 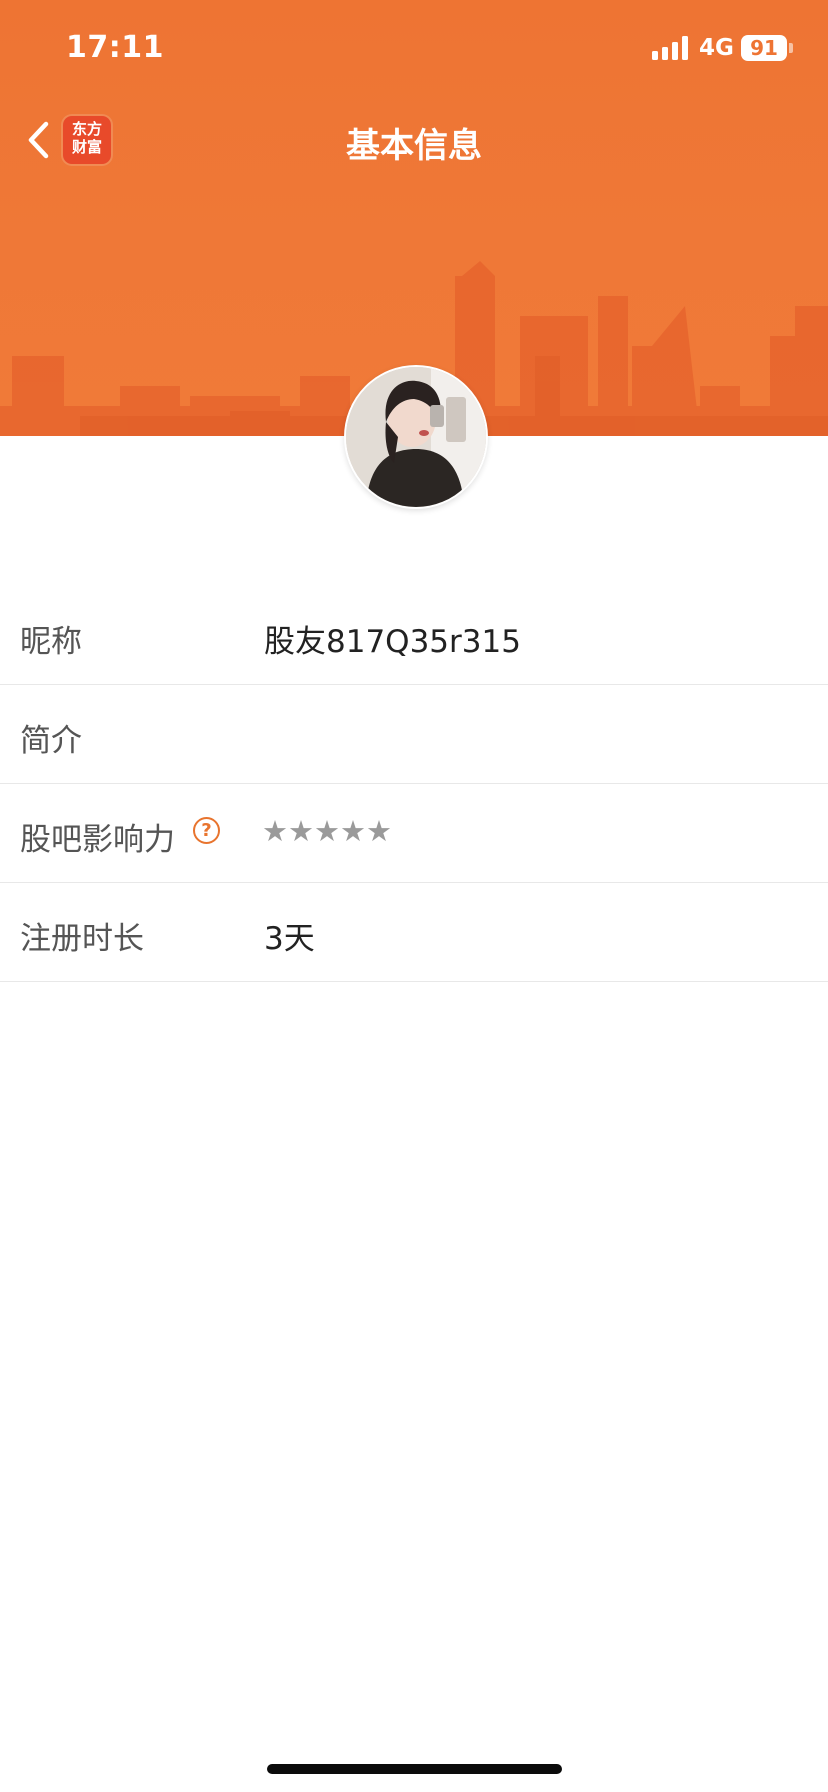 What do you see at coordinates (414, 1769) in the screenshot?
I see `home-indicator` at bounding box center [414, 1769].